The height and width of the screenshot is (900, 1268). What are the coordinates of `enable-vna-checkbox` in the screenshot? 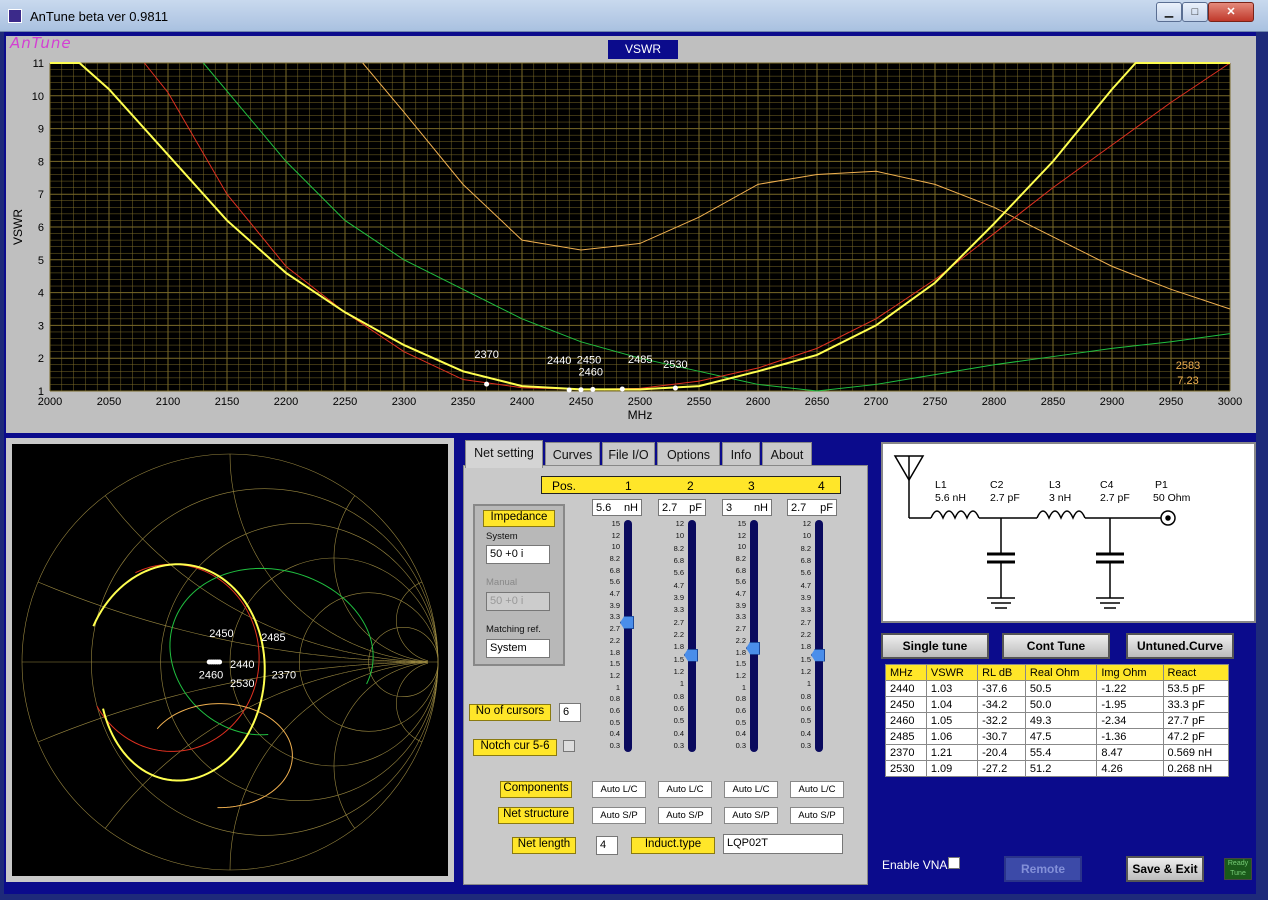 It's located at (954, 863).